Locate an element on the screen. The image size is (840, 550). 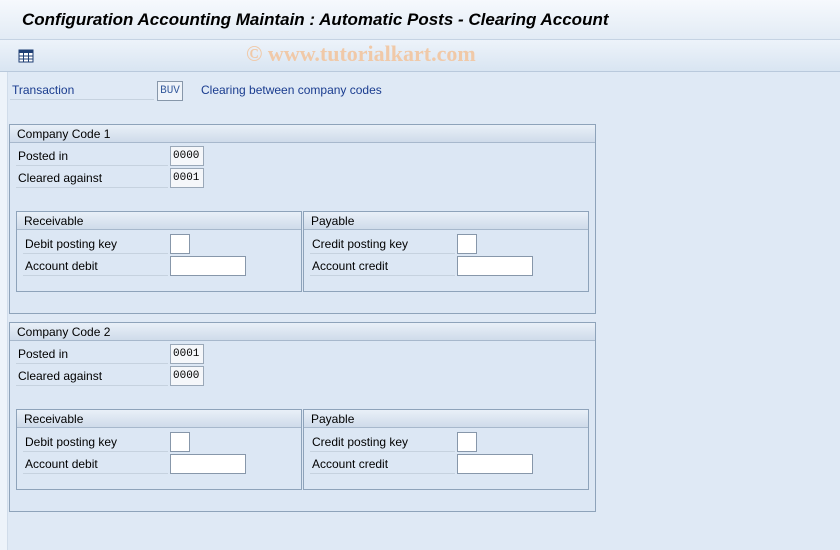
cc1-account-credit-underline is located at coordinates (382, 275).